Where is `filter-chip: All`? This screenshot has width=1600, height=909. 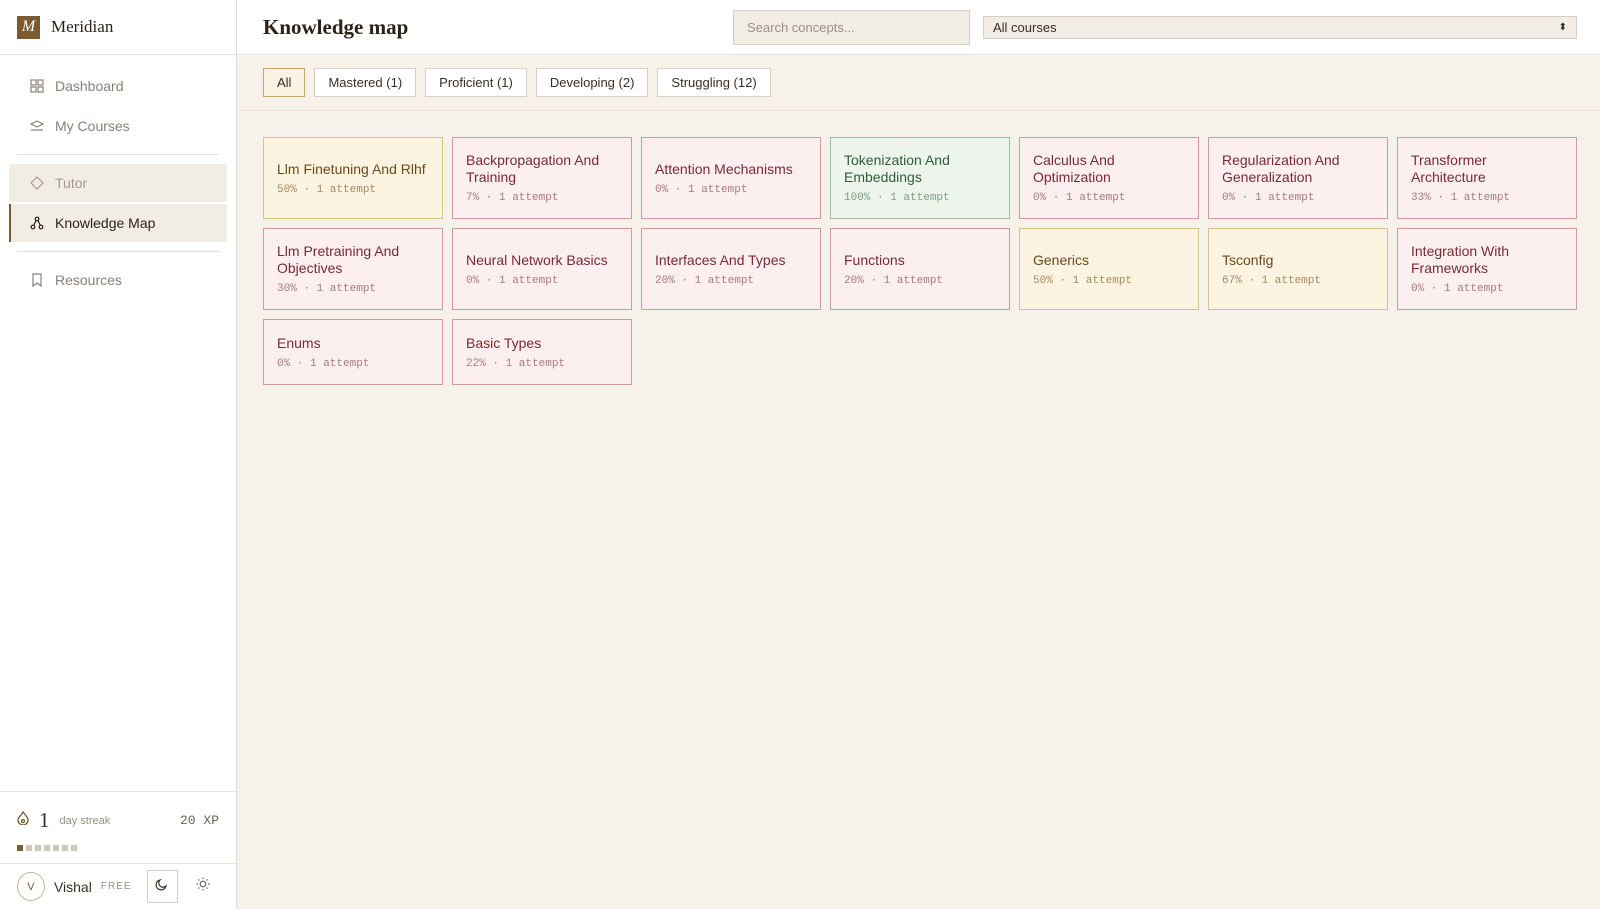
filter-chip: All is located at coordinates (284, 82).